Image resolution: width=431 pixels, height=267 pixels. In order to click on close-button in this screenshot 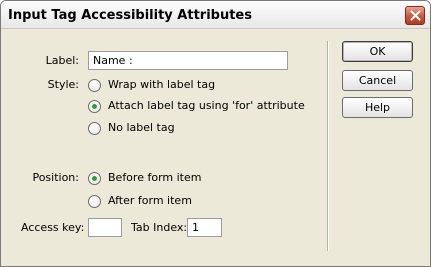, I will do `click(415, 15)`.